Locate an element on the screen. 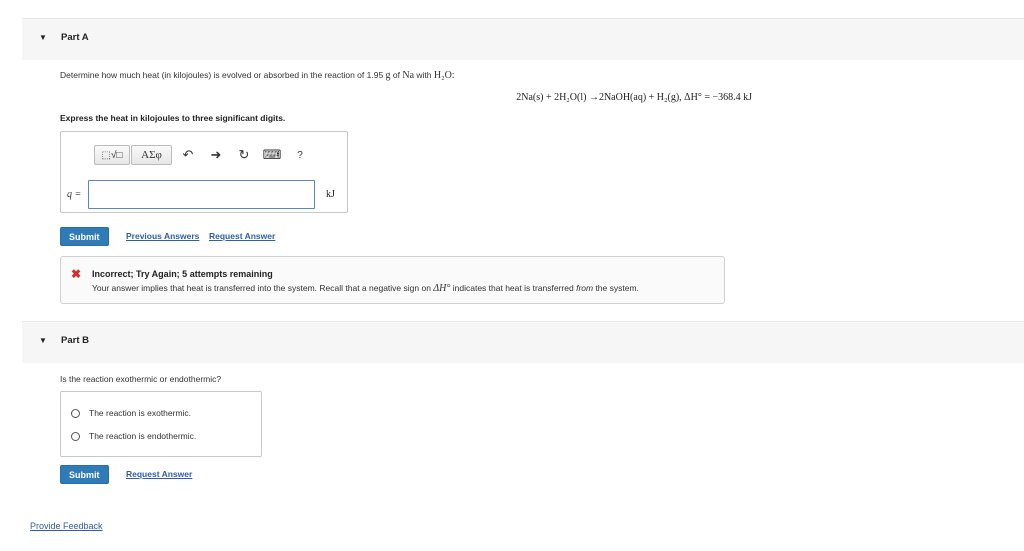 The width and height of the screenshot is (1024, 551). q-label: q = is located at coordinates (74, 194).